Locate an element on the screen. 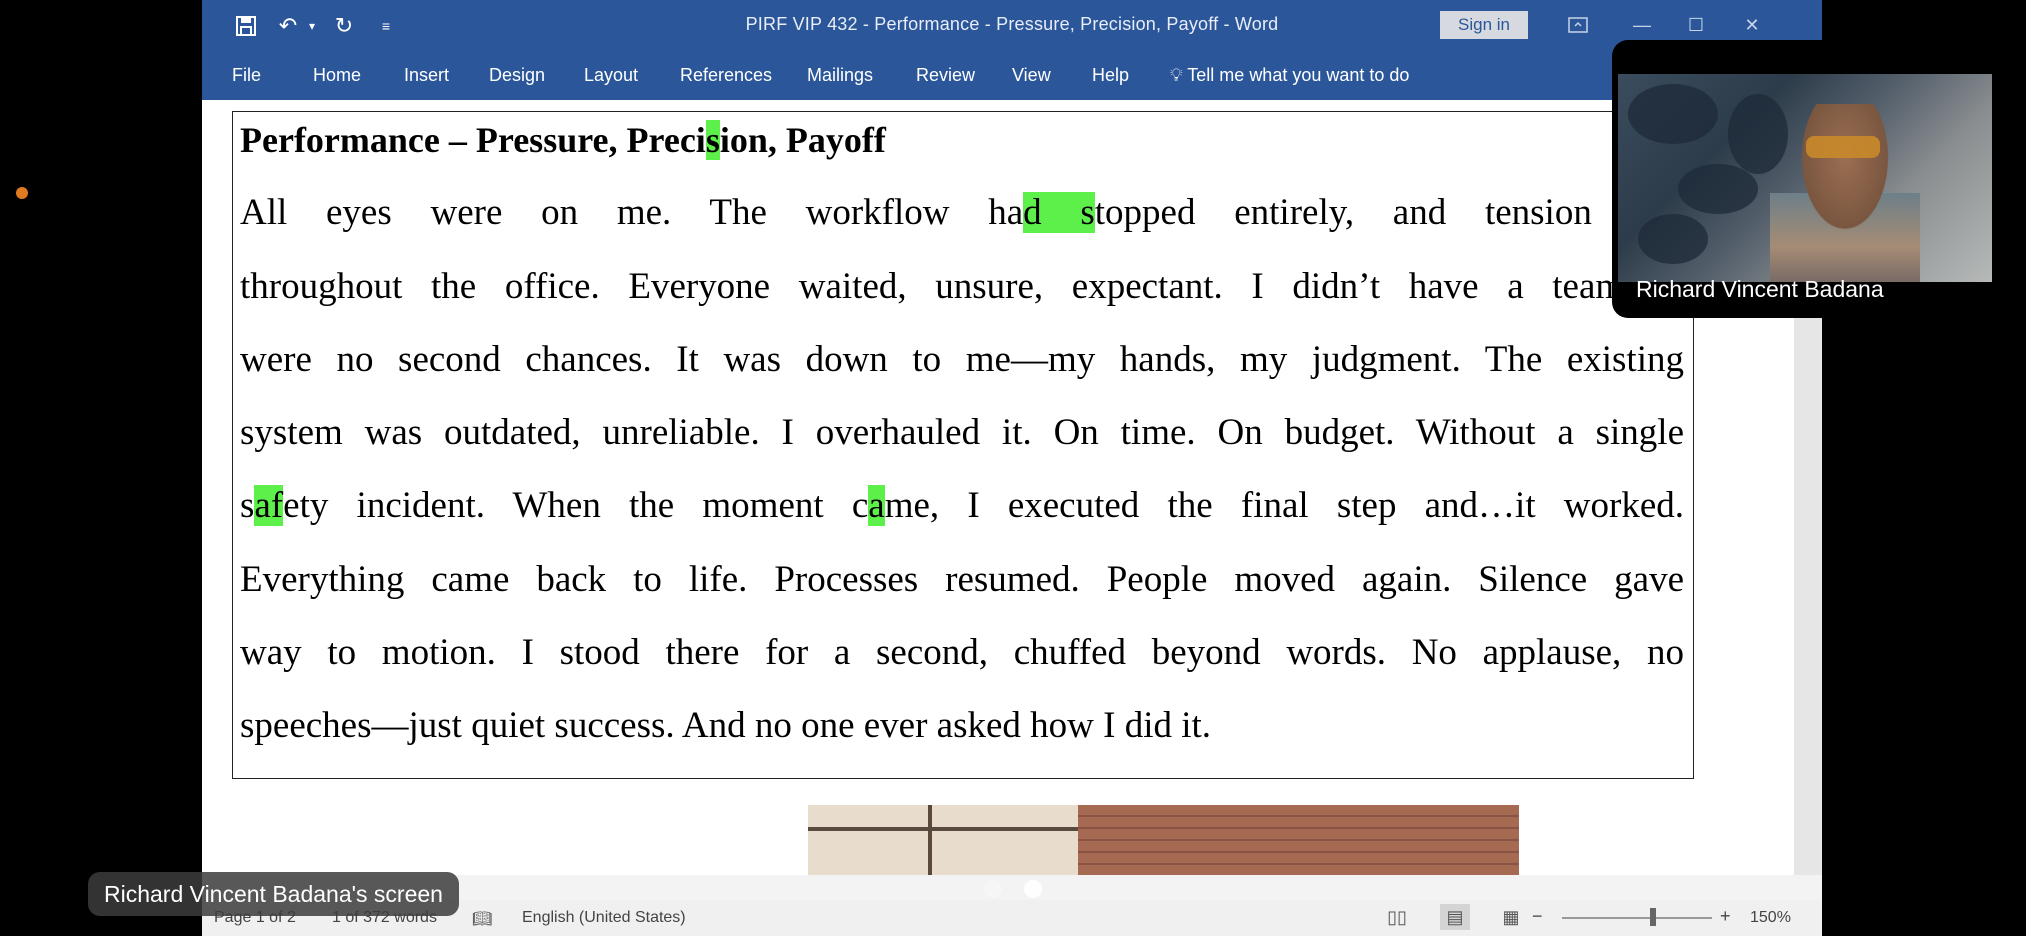  line-text: s is located at coordinates (247, 505).